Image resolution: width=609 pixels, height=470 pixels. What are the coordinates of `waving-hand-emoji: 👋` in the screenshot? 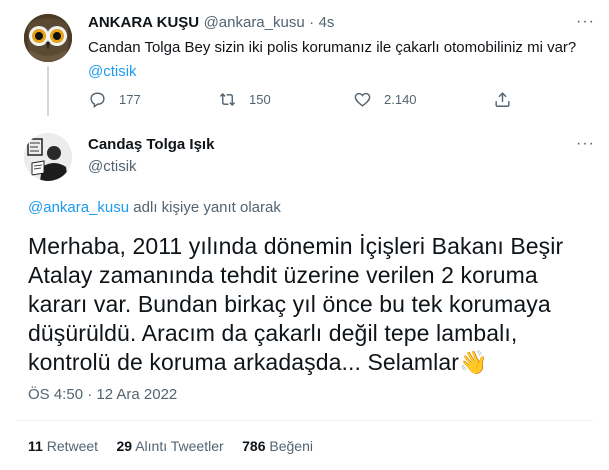 It's located at (473, 362).